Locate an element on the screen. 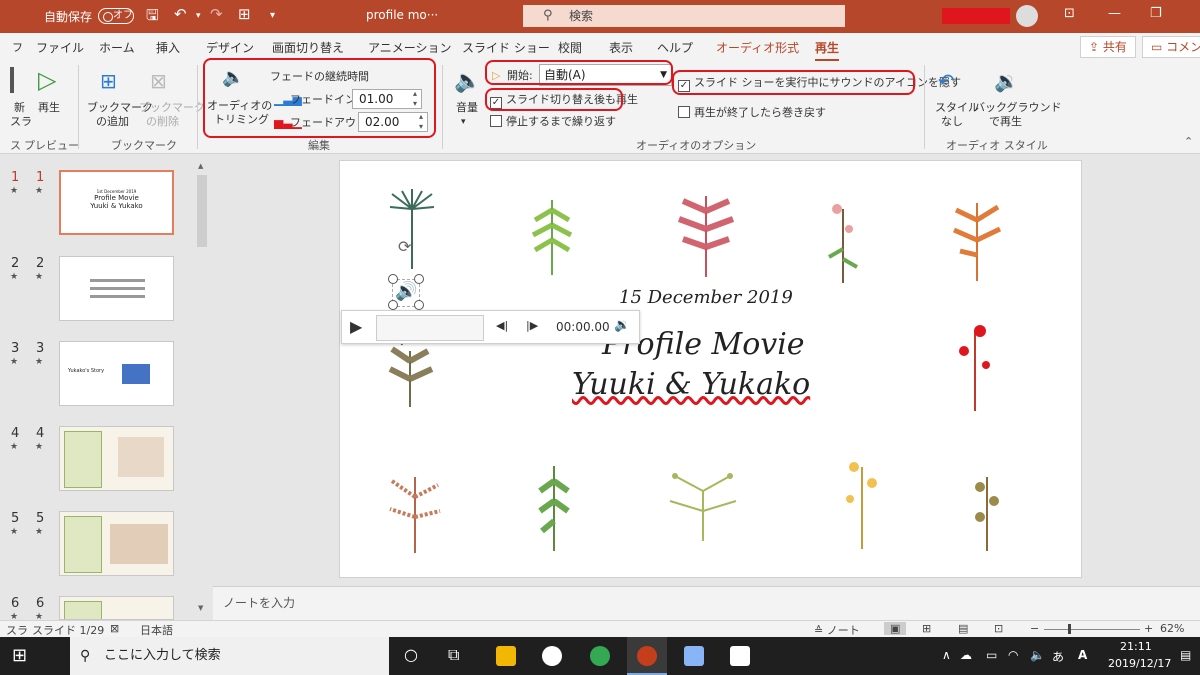 The height and width of the screenshot is (675, 1200). taskbar-search: ⚲ ここに入力して検索 is located at coordinates (229, 656).